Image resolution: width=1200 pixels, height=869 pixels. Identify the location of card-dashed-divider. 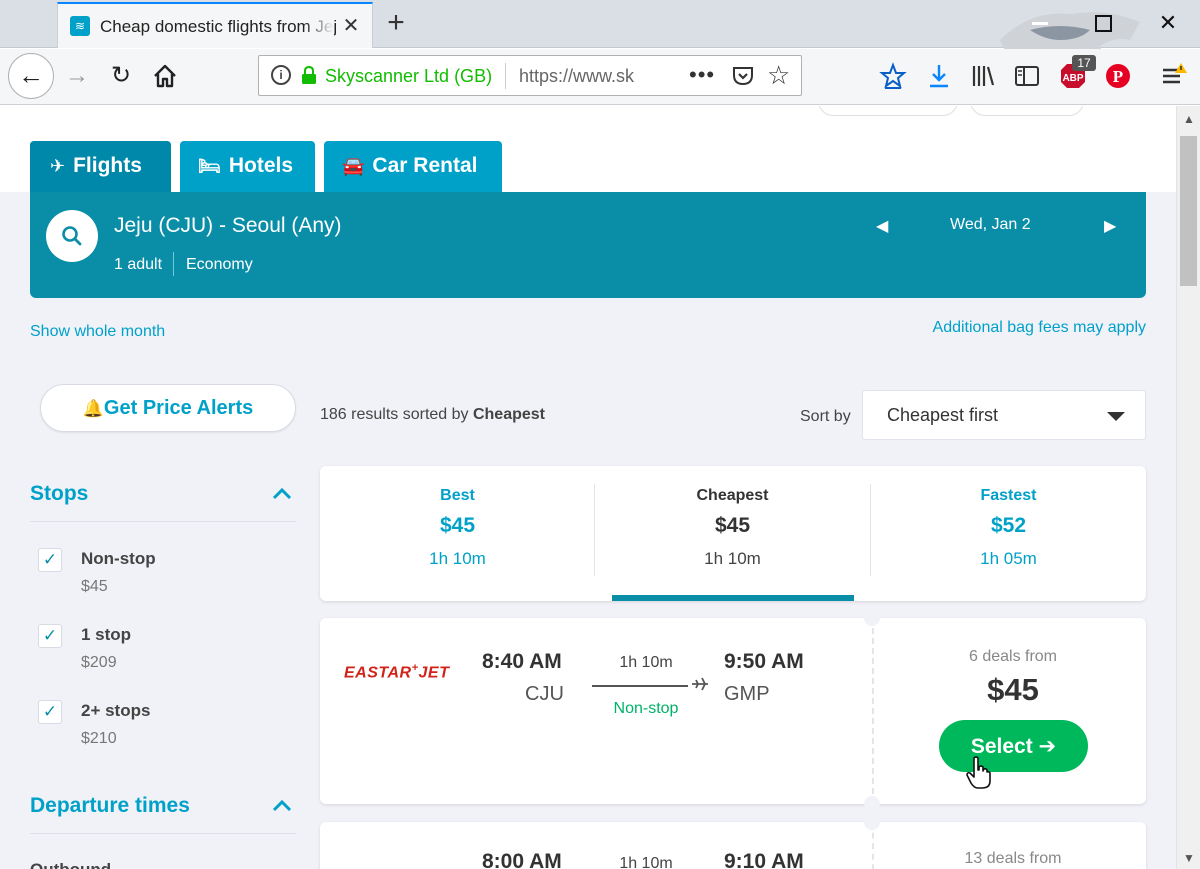
(873, 711).